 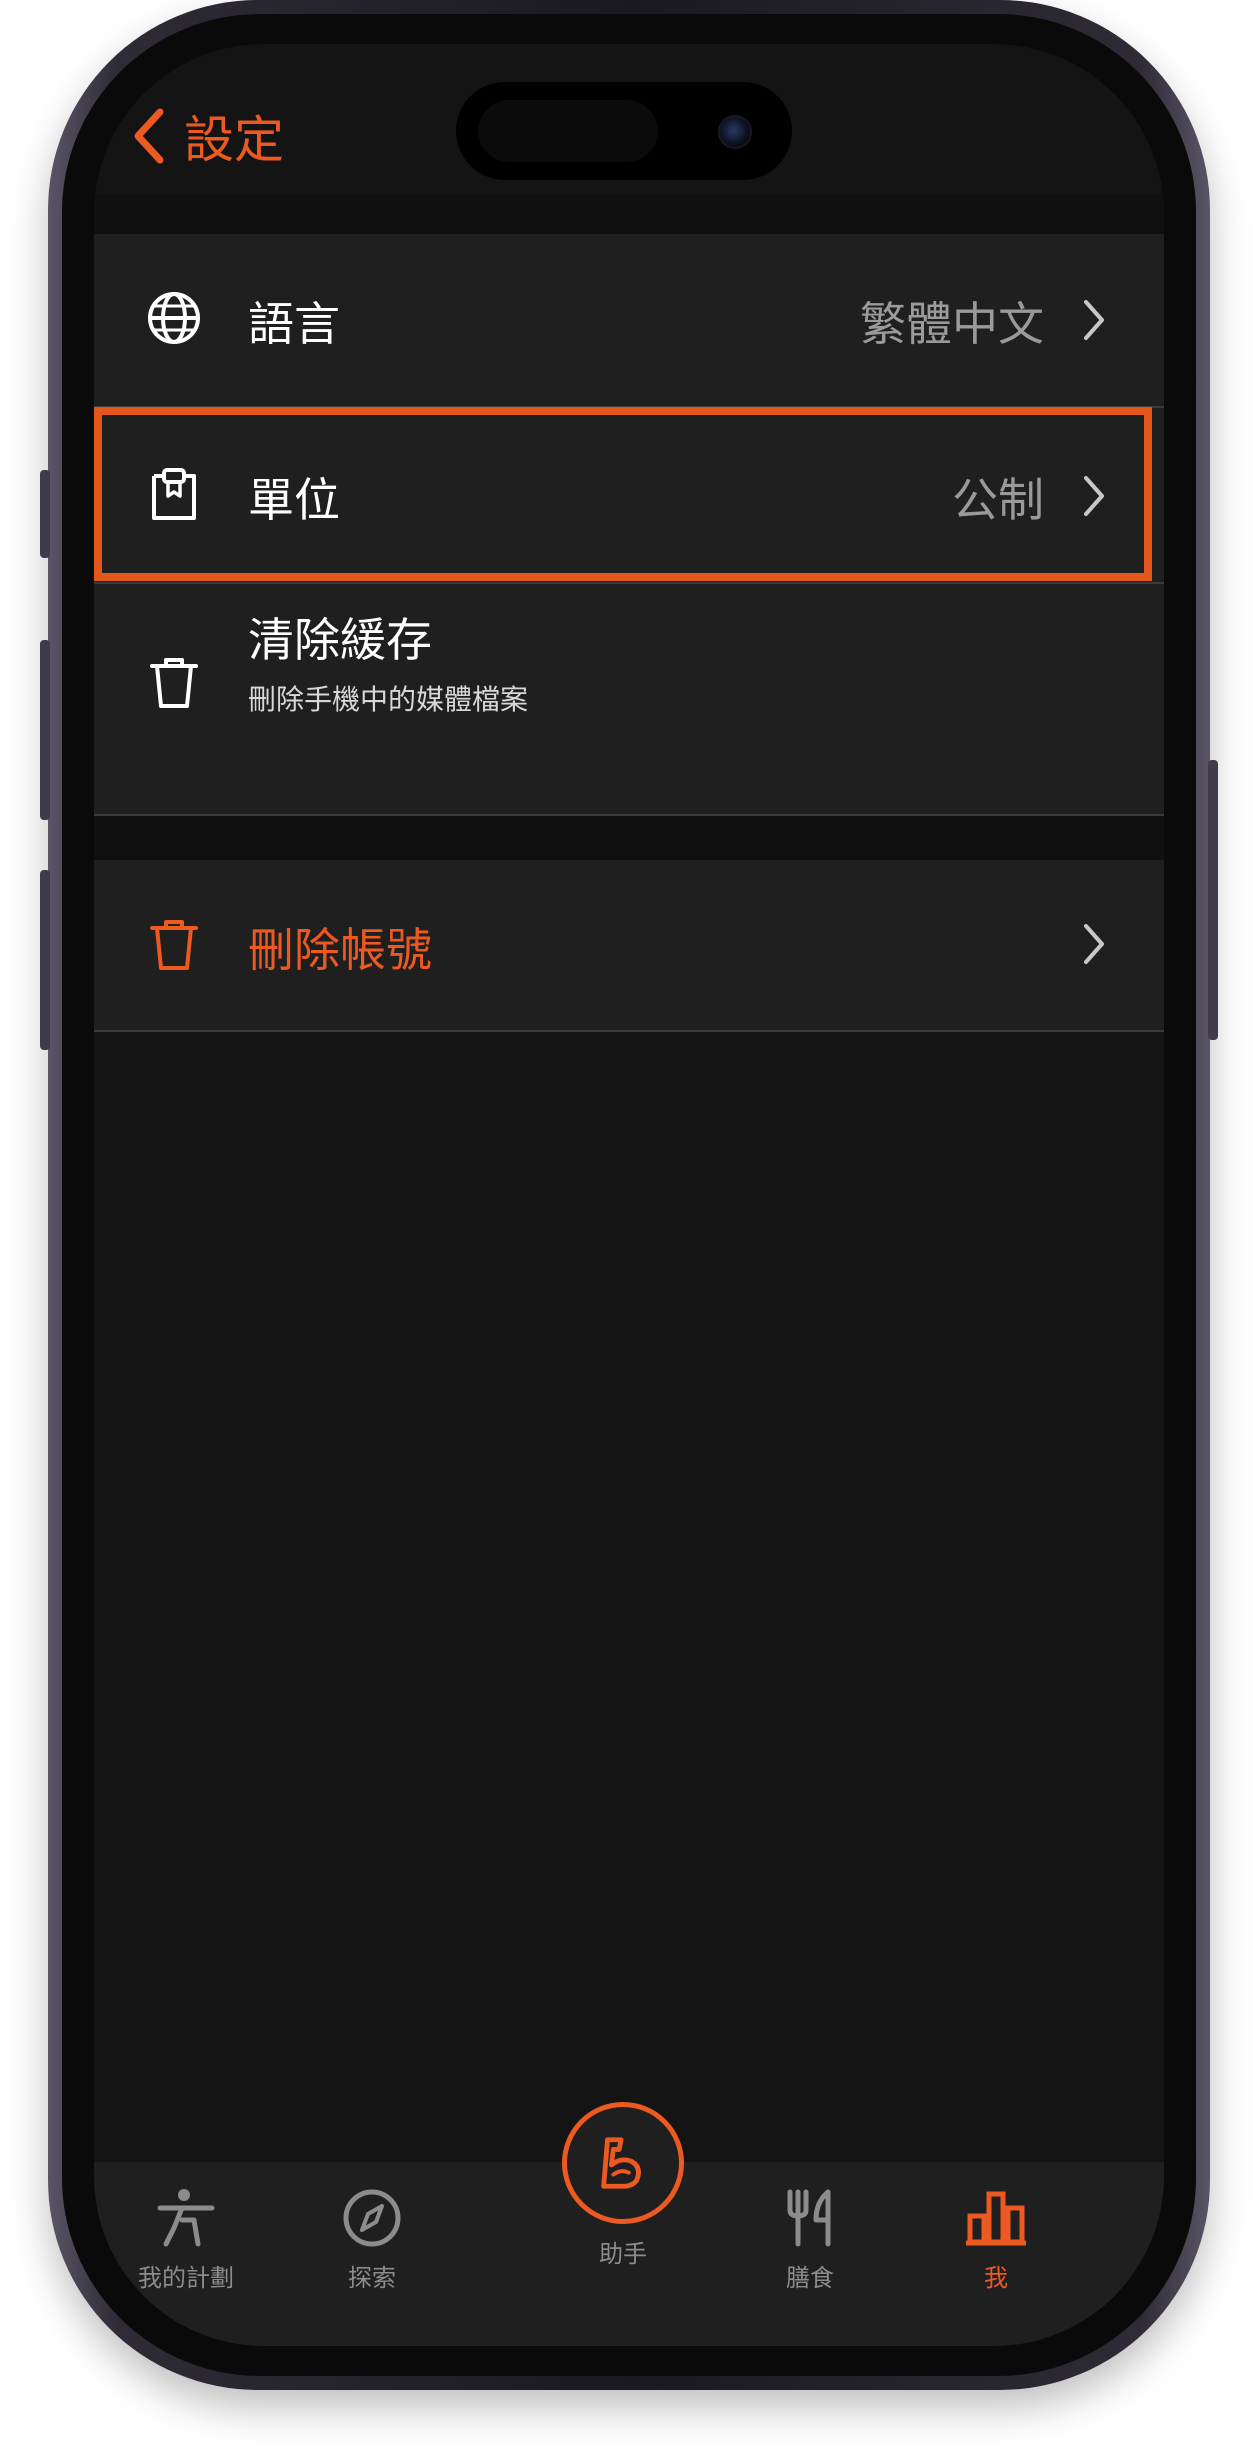 What do you see at coordinates (294, 324) in the screenshot?
I see `language-label: 語言` at bounding box center [294, 324].